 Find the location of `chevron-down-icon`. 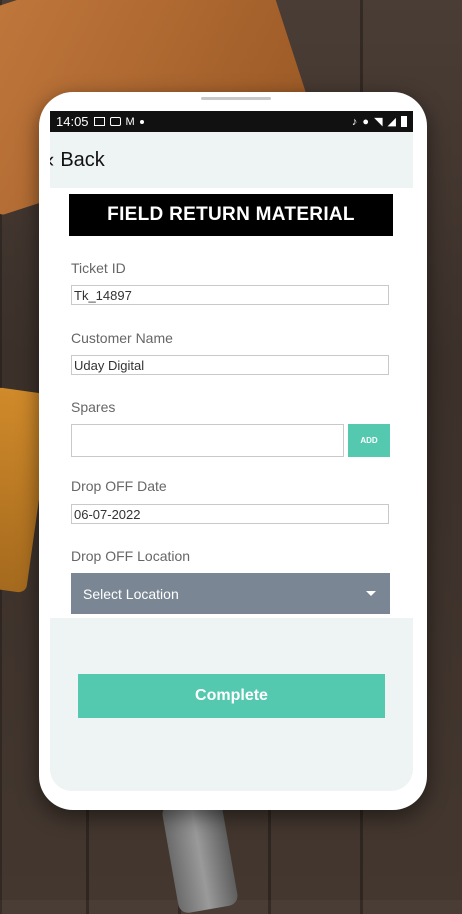

chevron-down-icon is located at coordinates (371, 593).